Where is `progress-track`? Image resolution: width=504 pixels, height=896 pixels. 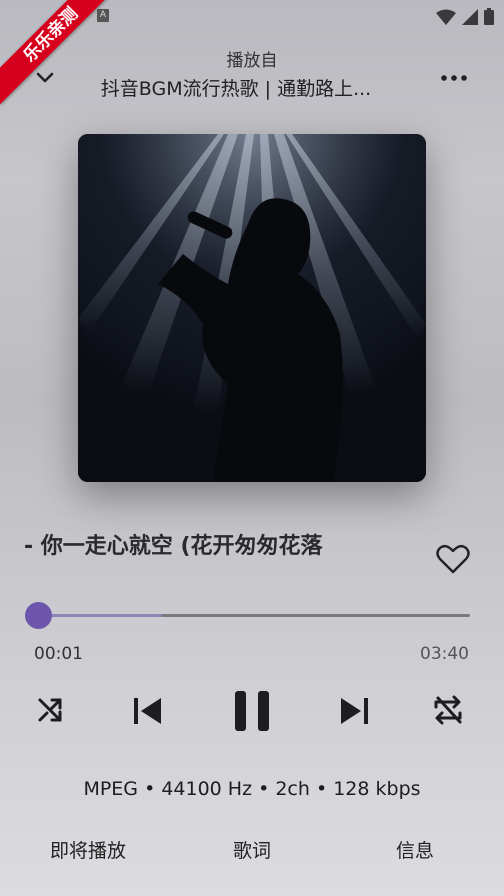
progress-track is located at coordinates (253, 615).